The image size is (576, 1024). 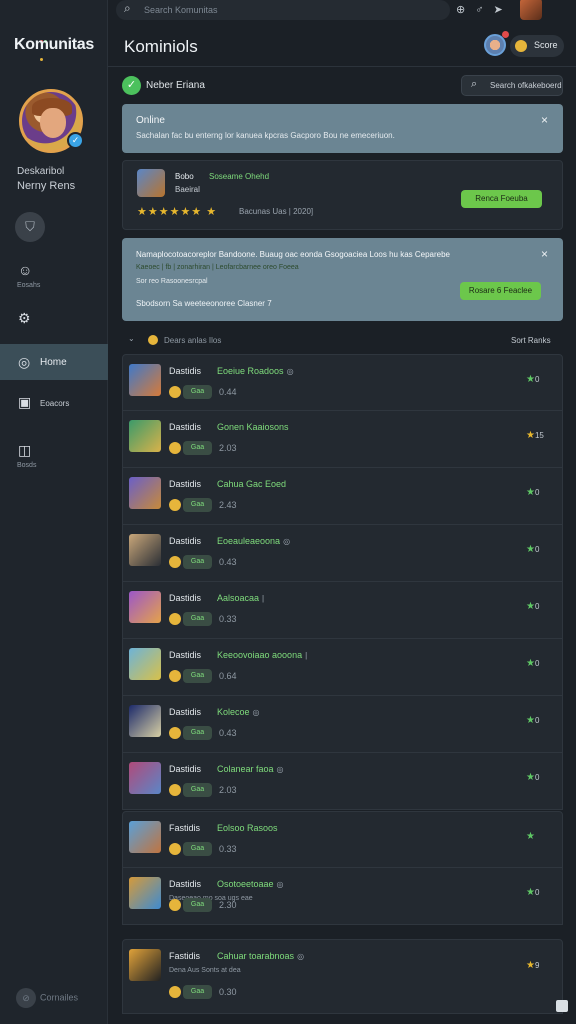 I want to click on help-icon: ⊕, so click(x=460, y=10).